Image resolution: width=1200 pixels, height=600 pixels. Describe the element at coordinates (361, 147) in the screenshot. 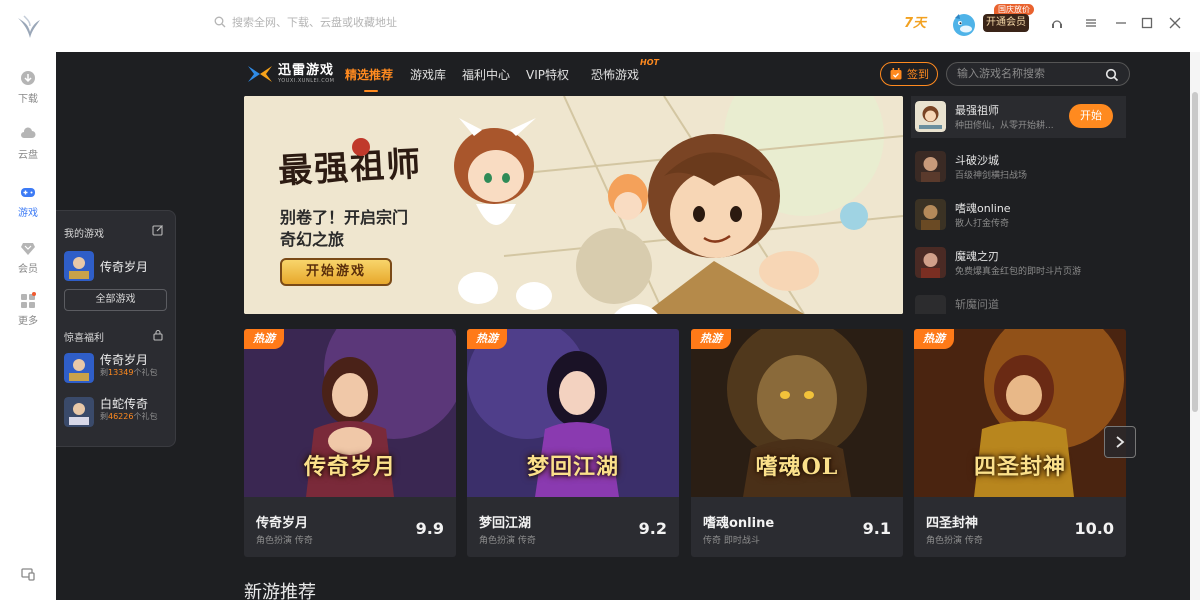

I see `hero-seal-icon` at that location.